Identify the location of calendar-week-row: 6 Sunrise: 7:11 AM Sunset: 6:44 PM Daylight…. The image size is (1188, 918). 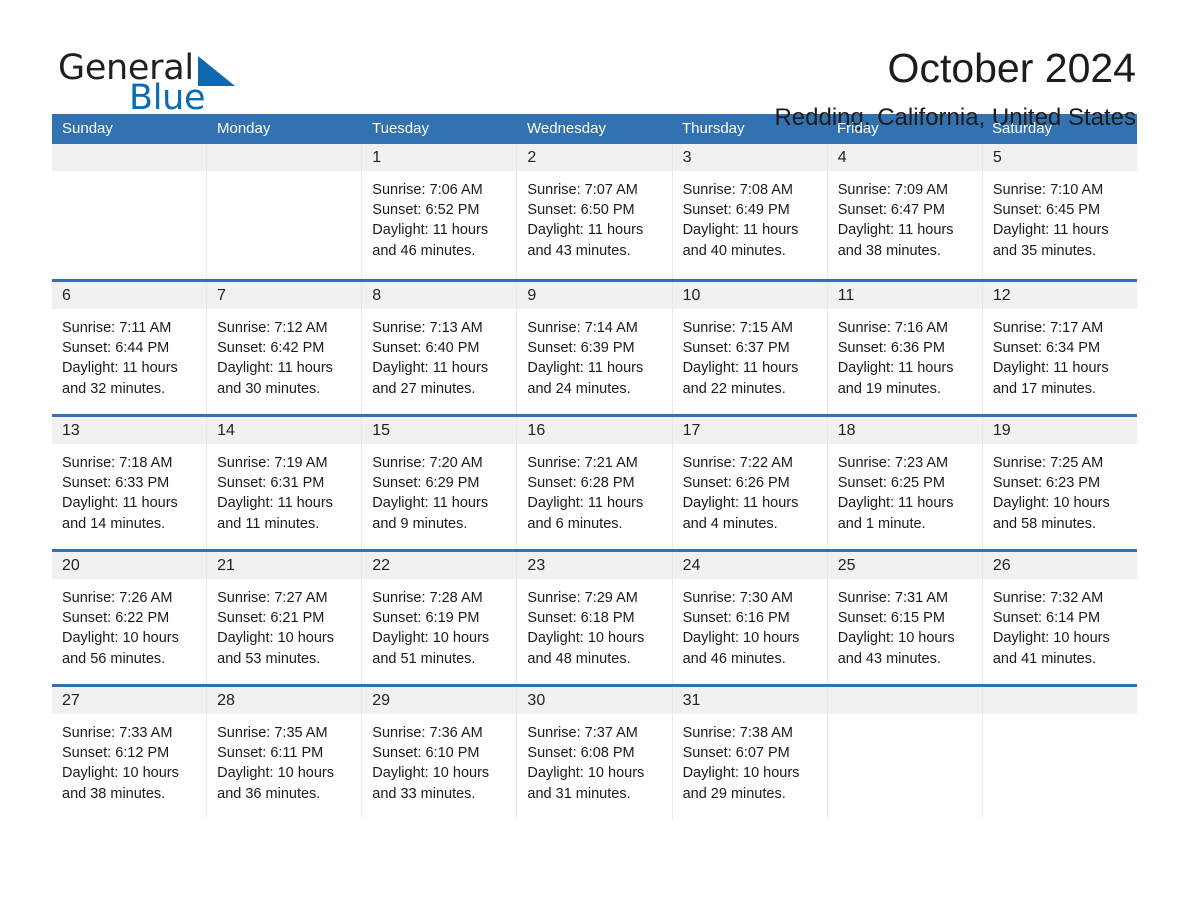
(594, 346).